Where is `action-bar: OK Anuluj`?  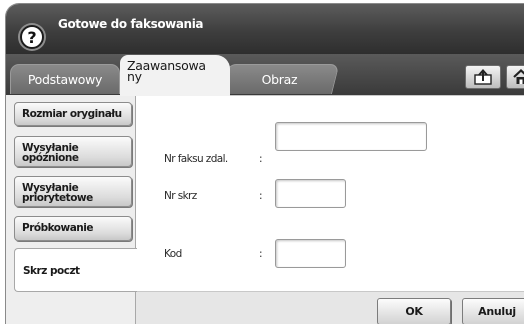
action-bar: OK Anuluj is located at coordinates (330, 307).